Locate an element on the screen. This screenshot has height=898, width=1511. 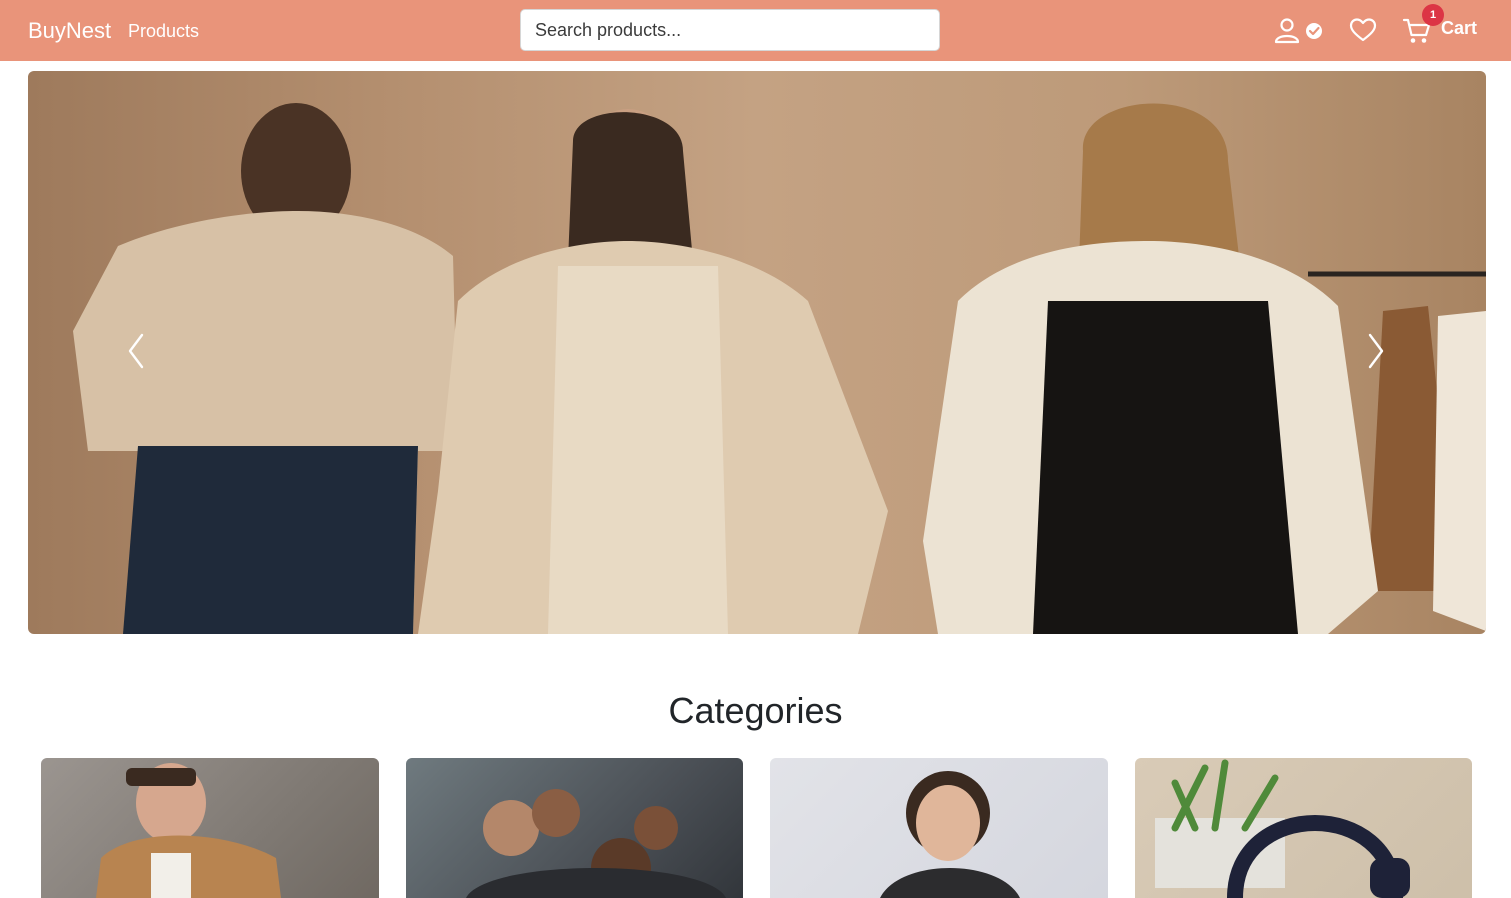
category-card-electronics is located at coordinates (1303, 828).